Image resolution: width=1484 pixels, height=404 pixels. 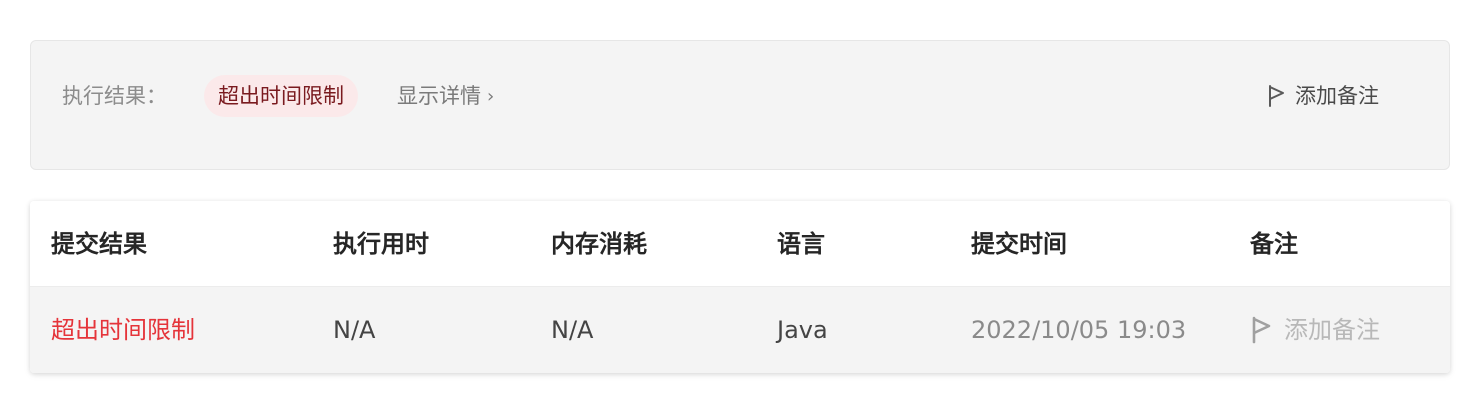 I want to click on chevron-right-icon: ›, so click(x=491, y=96).